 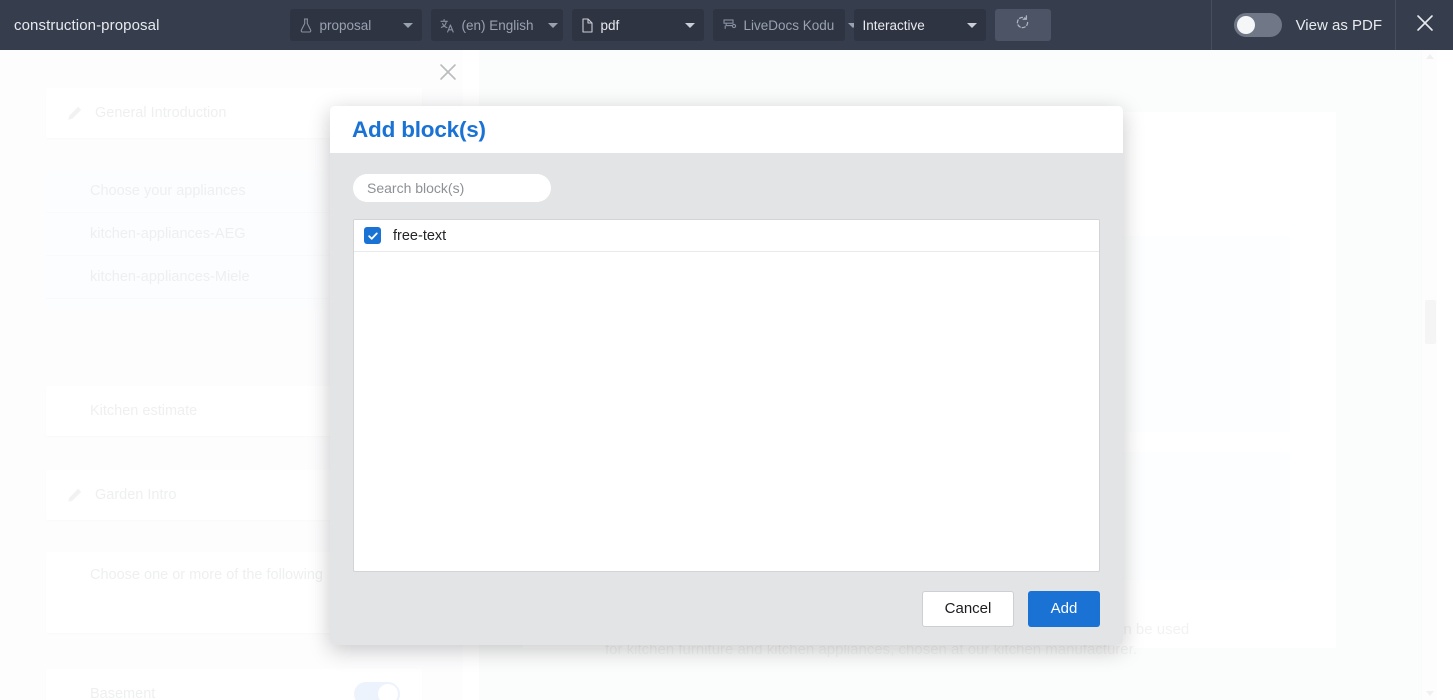 I want to click on toolbar-left-group: construction-proposal, so click(x=87, y=25).